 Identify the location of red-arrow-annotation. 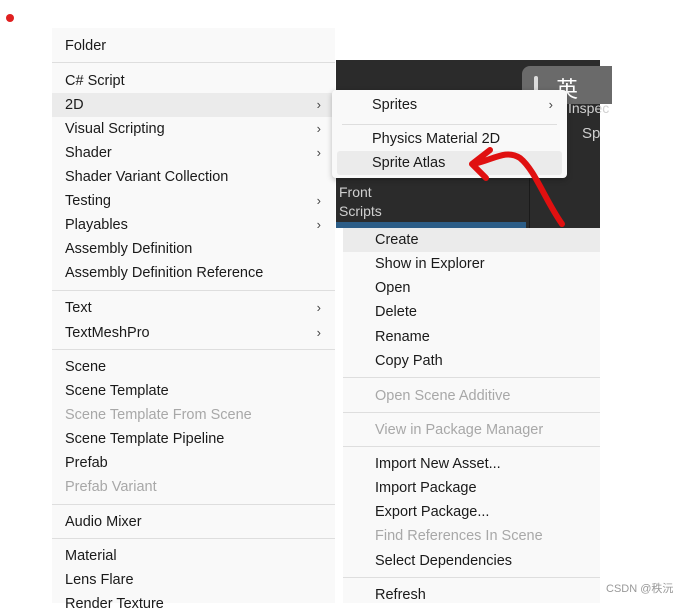
(517, 187).